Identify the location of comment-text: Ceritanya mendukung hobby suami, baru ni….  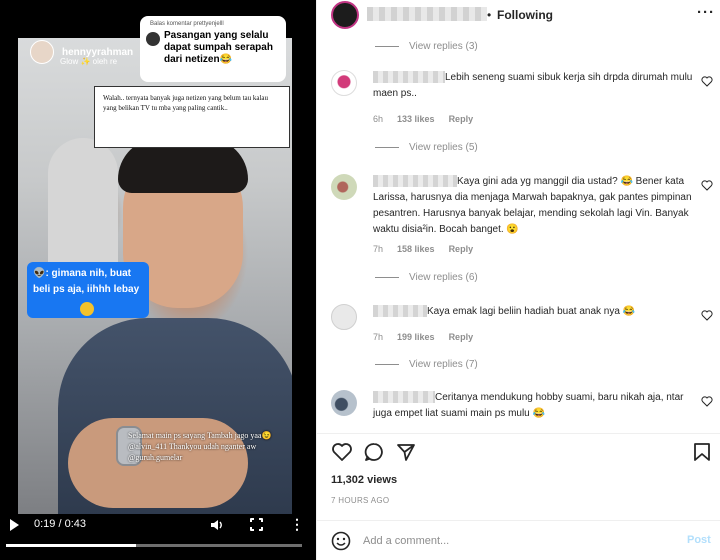
(533, 406).